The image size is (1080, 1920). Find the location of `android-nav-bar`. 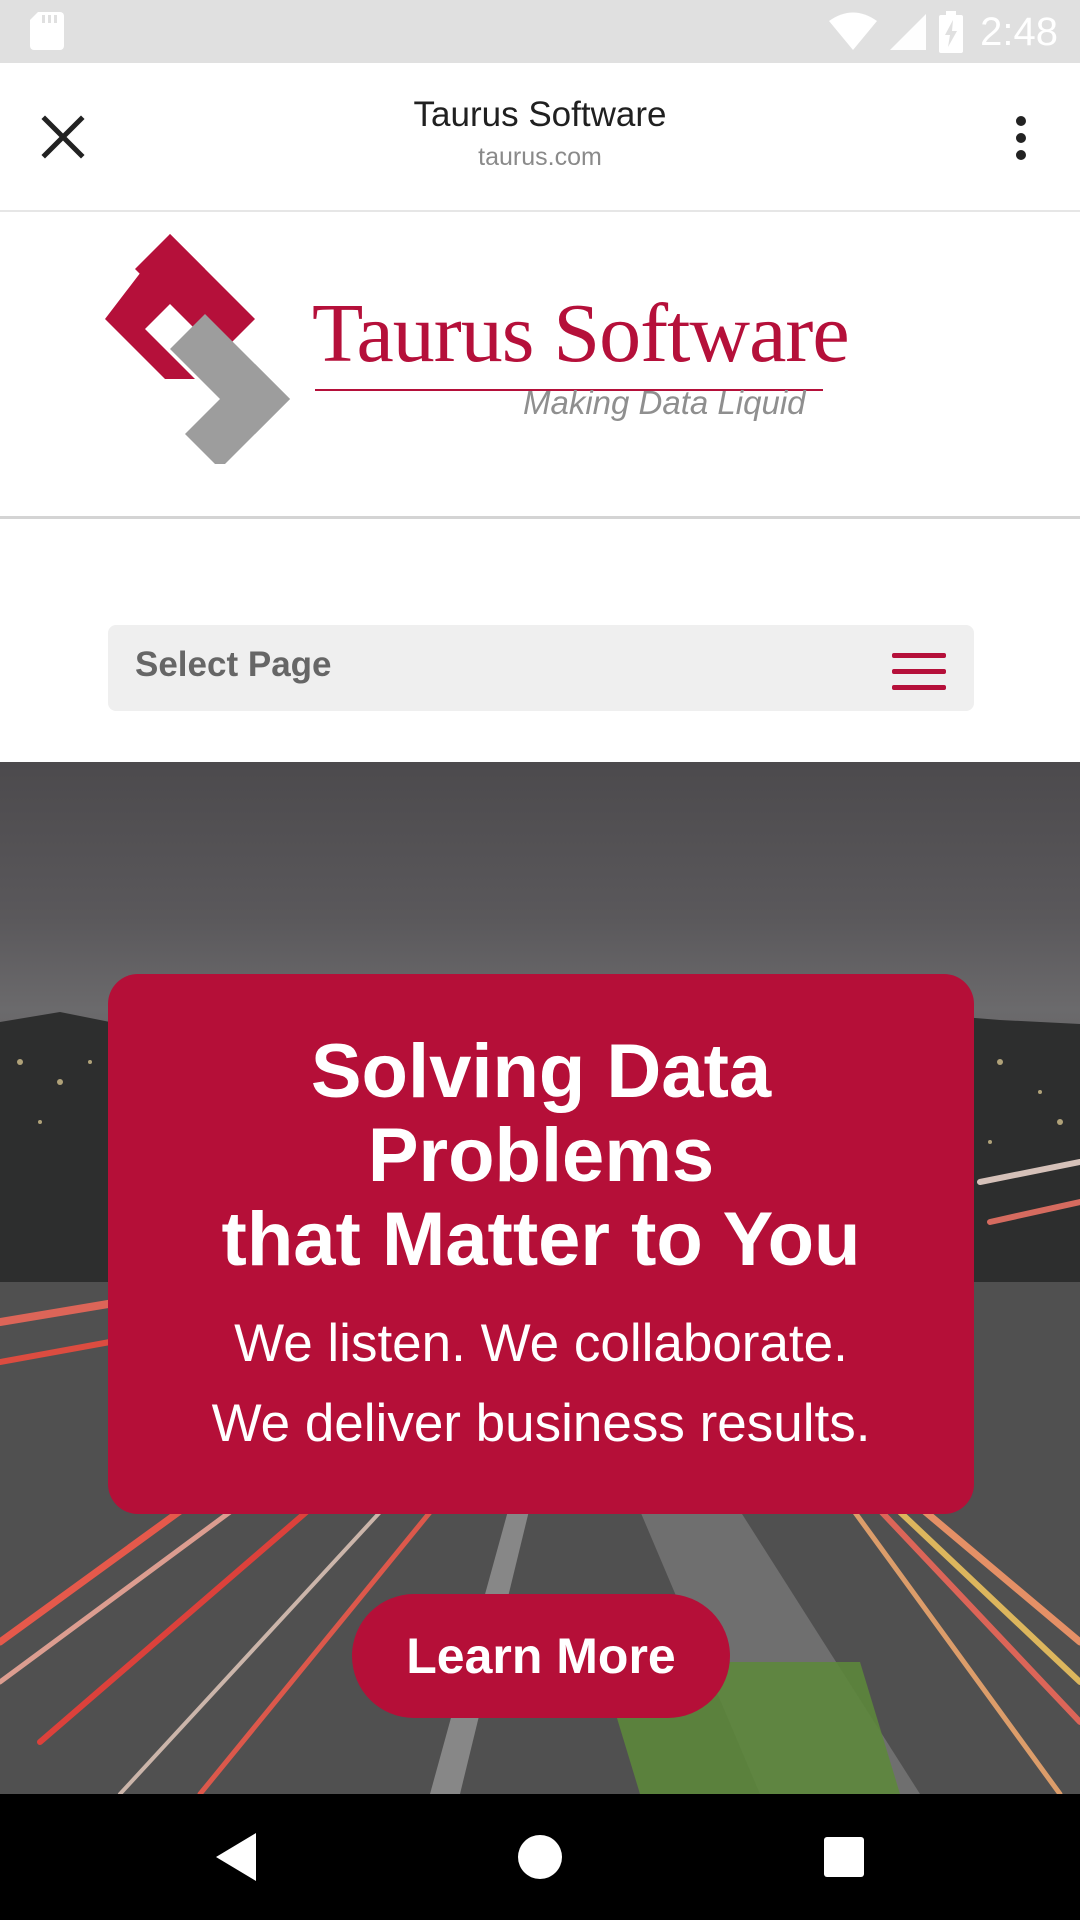

android-nav-bar is located at coordinates (540, 1857).